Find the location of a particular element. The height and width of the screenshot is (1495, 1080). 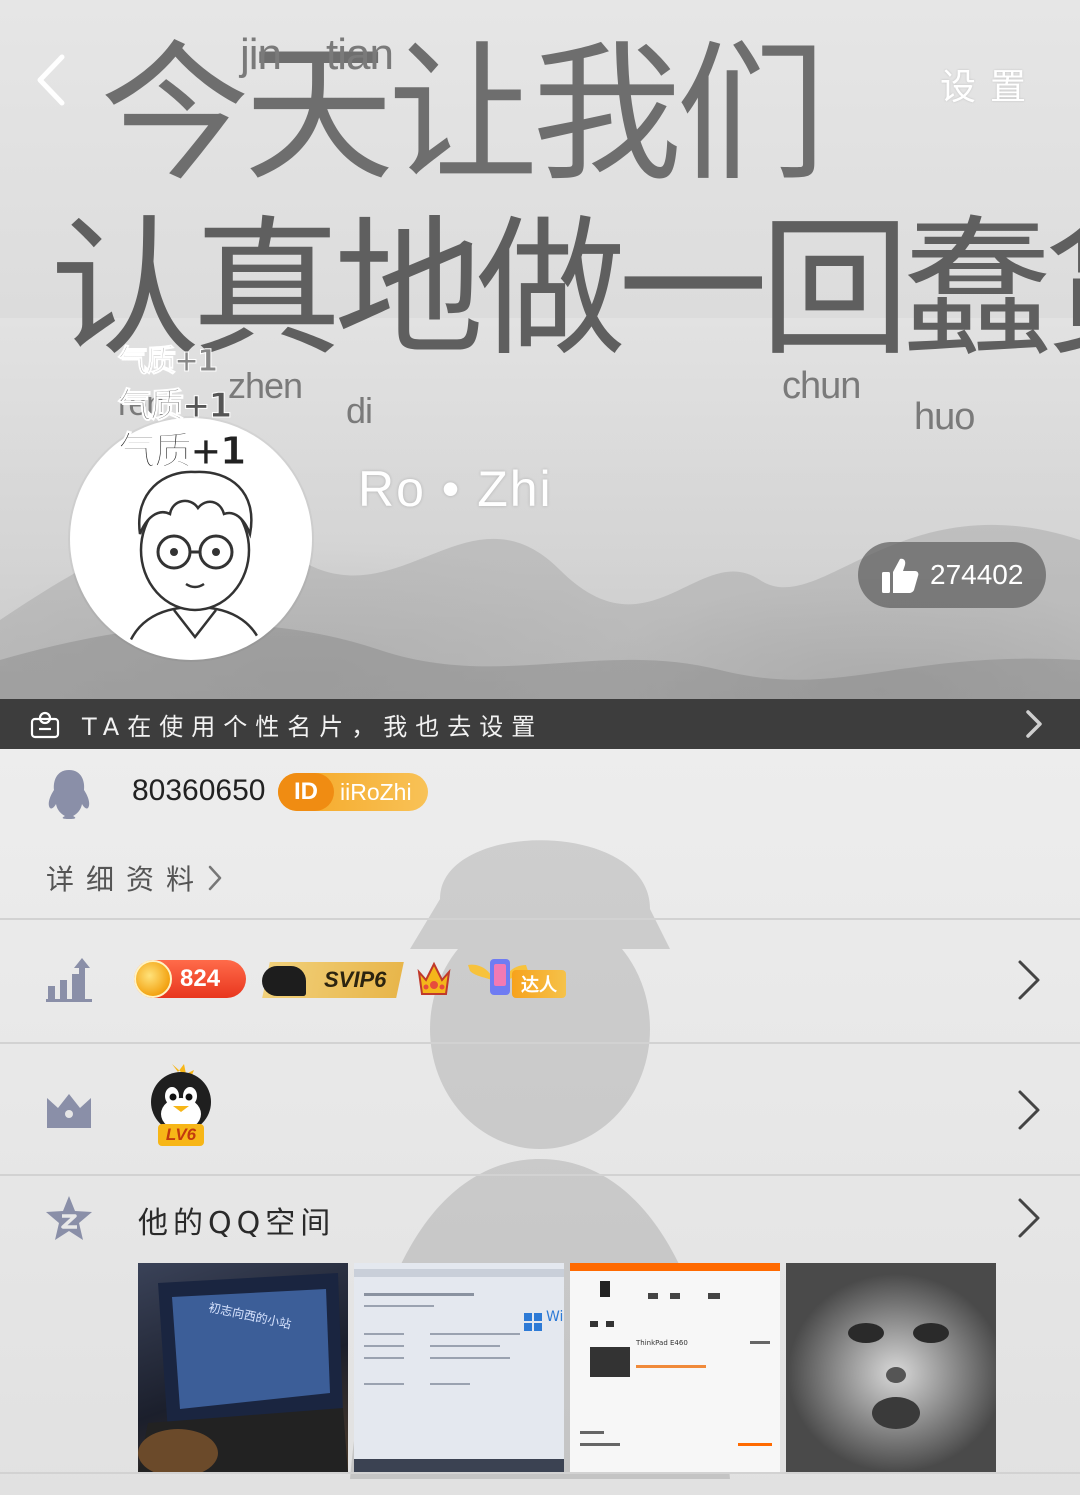

nickname: Ro • Zhi is located at coordinates (455, 489).